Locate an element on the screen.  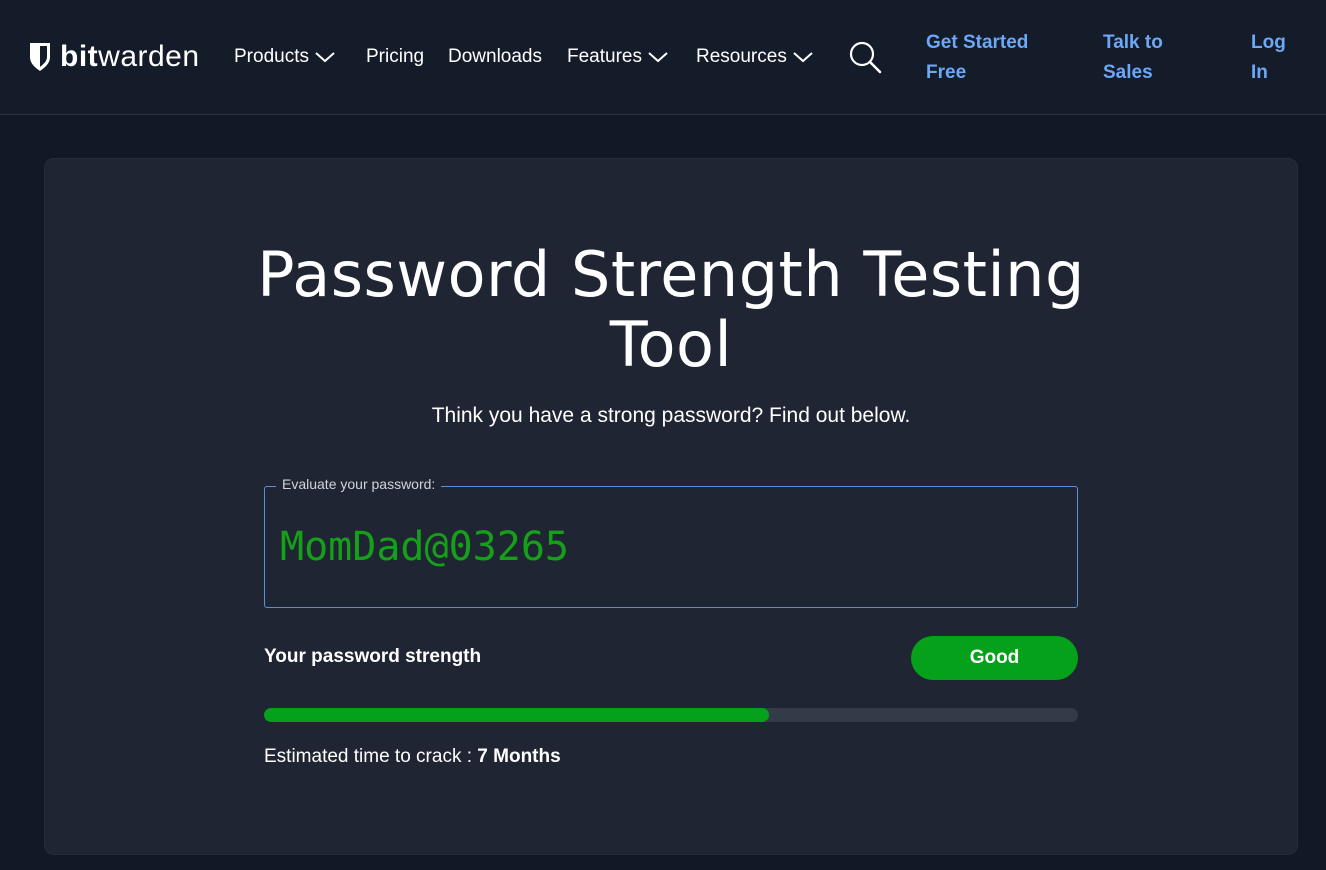
nav-features: Features is located at coordinates (617, 57).